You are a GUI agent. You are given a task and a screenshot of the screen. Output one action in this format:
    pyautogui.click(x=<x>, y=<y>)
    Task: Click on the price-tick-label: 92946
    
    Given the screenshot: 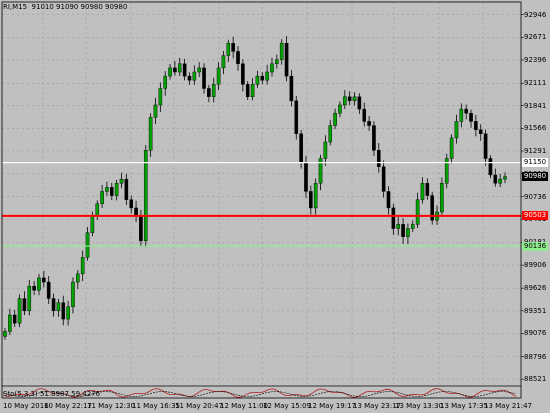 What is the action you would take?
    pyautogui.click(x=535, y=14)
    